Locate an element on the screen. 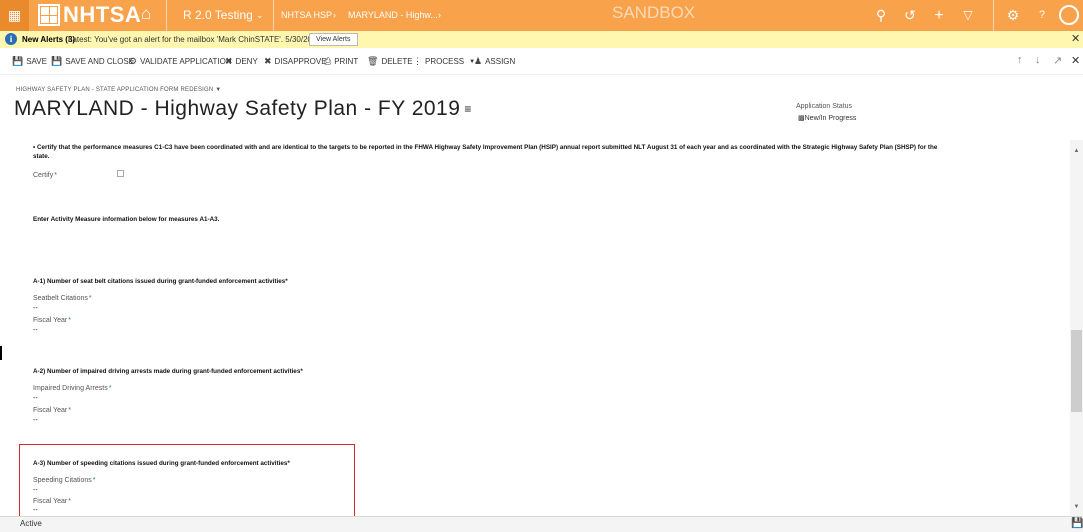 Image resolution: width=1083 pixels, height=532 pixels. disapprove-label: DISAPPROVE is located at coordinates (300, 61).